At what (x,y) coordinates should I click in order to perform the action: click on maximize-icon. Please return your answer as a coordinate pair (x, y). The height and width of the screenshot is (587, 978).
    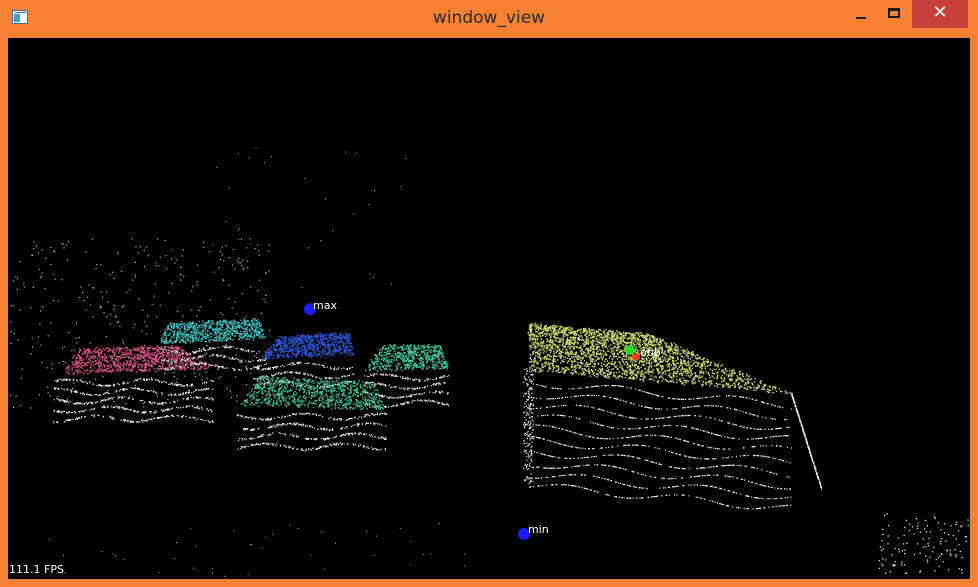
    Looking at the image, I should click on (894, 13).